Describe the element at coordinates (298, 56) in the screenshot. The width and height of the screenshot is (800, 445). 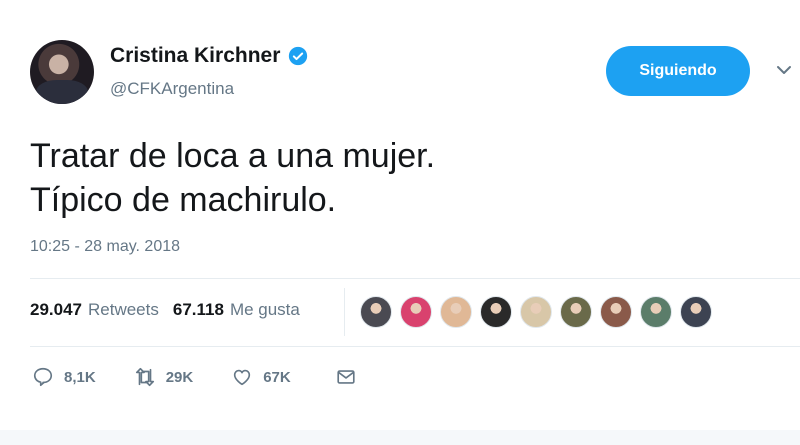
I see `verified-badge-icon` at that location.